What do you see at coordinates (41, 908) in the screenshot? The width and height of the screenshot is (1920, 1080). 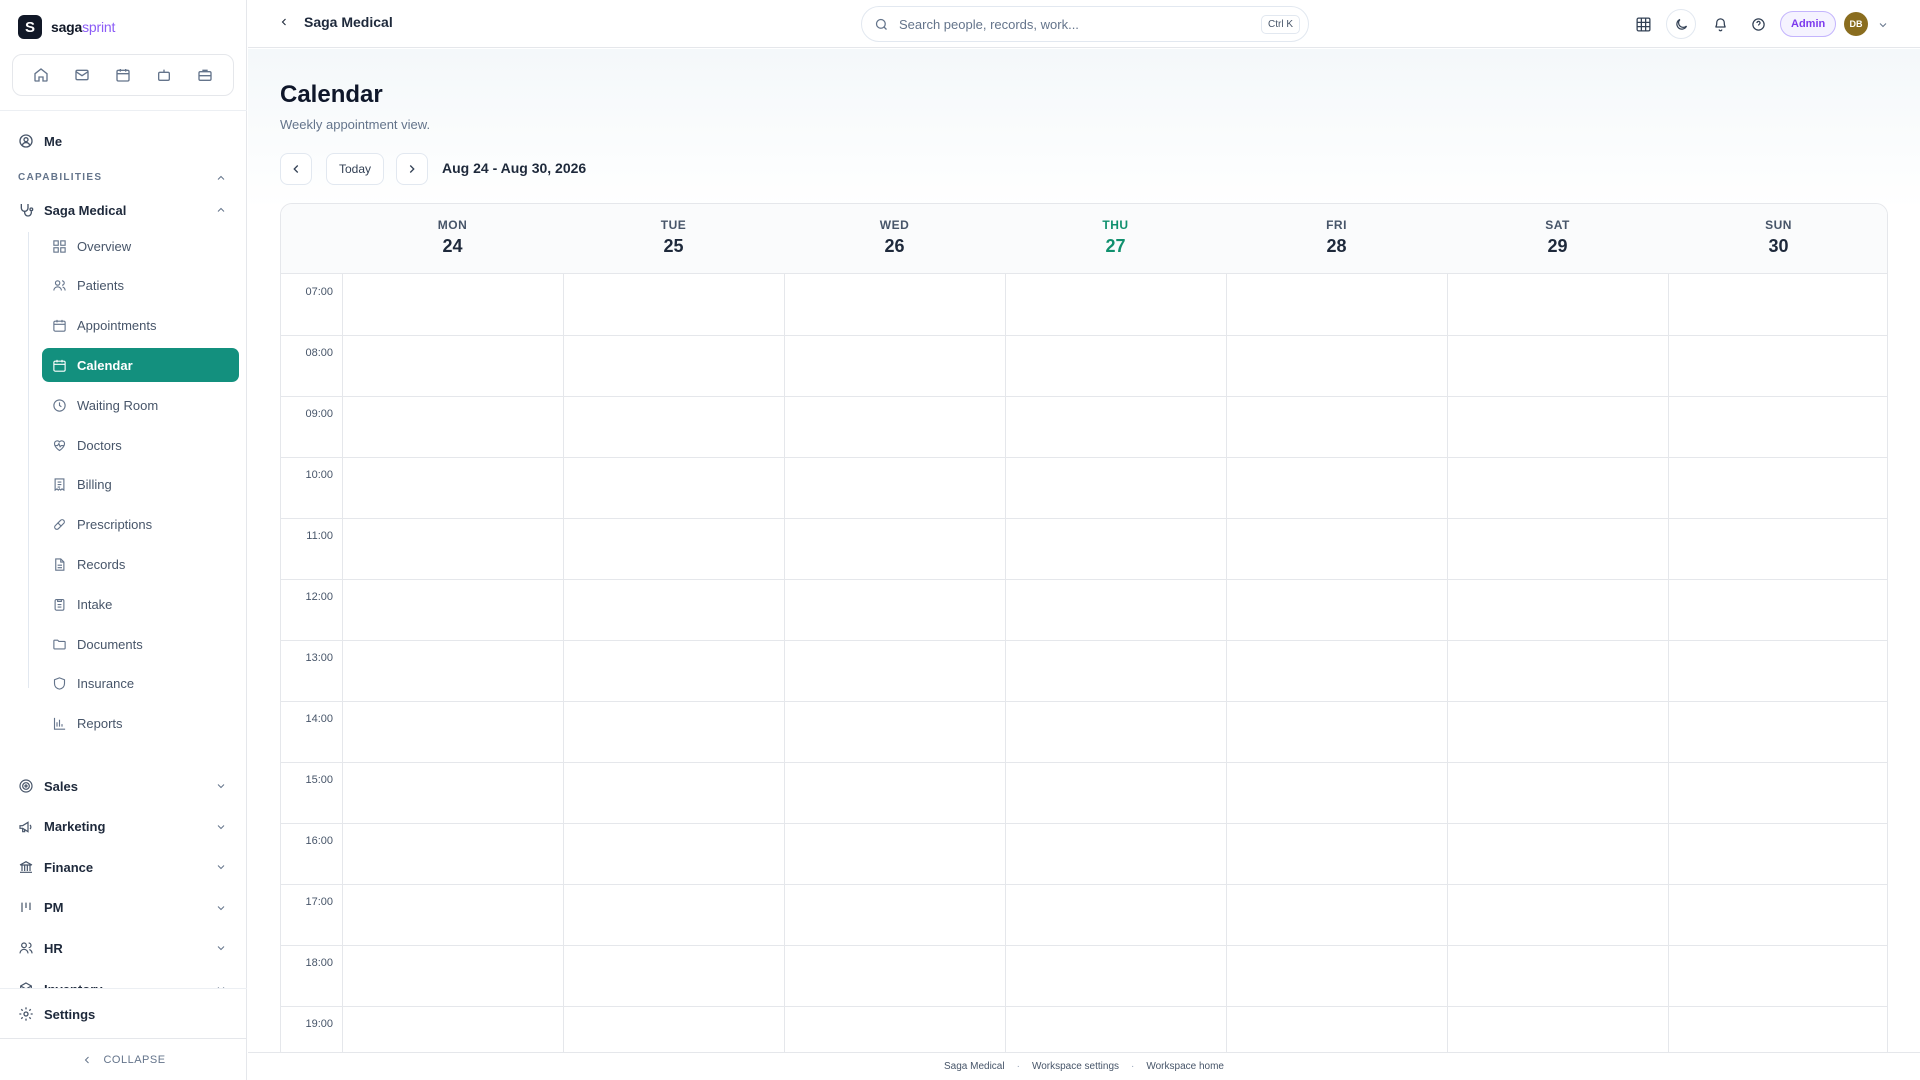 I see `nav-section-pm: PM` at bounding box center [41, 908].